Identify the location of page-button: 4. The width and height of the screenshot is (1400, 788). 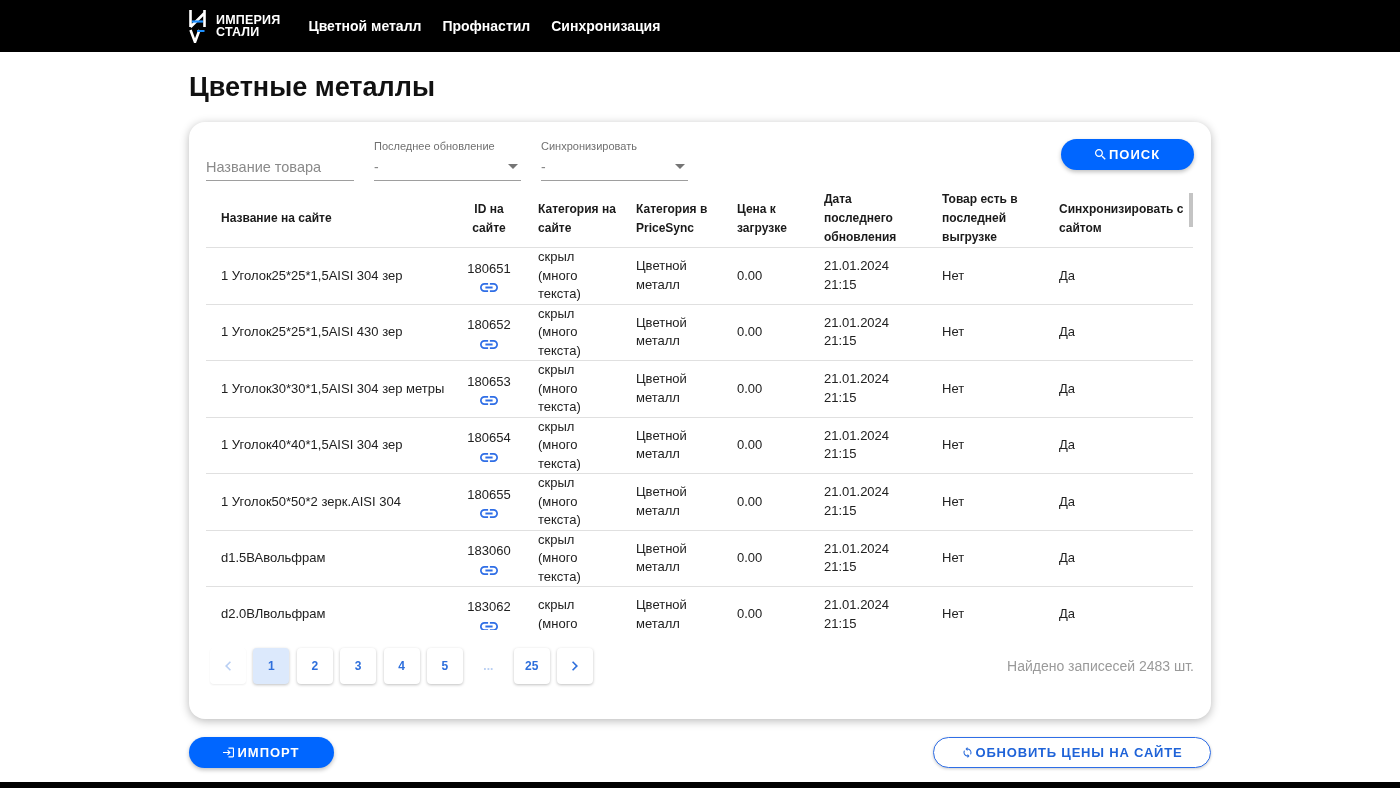
(401, 666).